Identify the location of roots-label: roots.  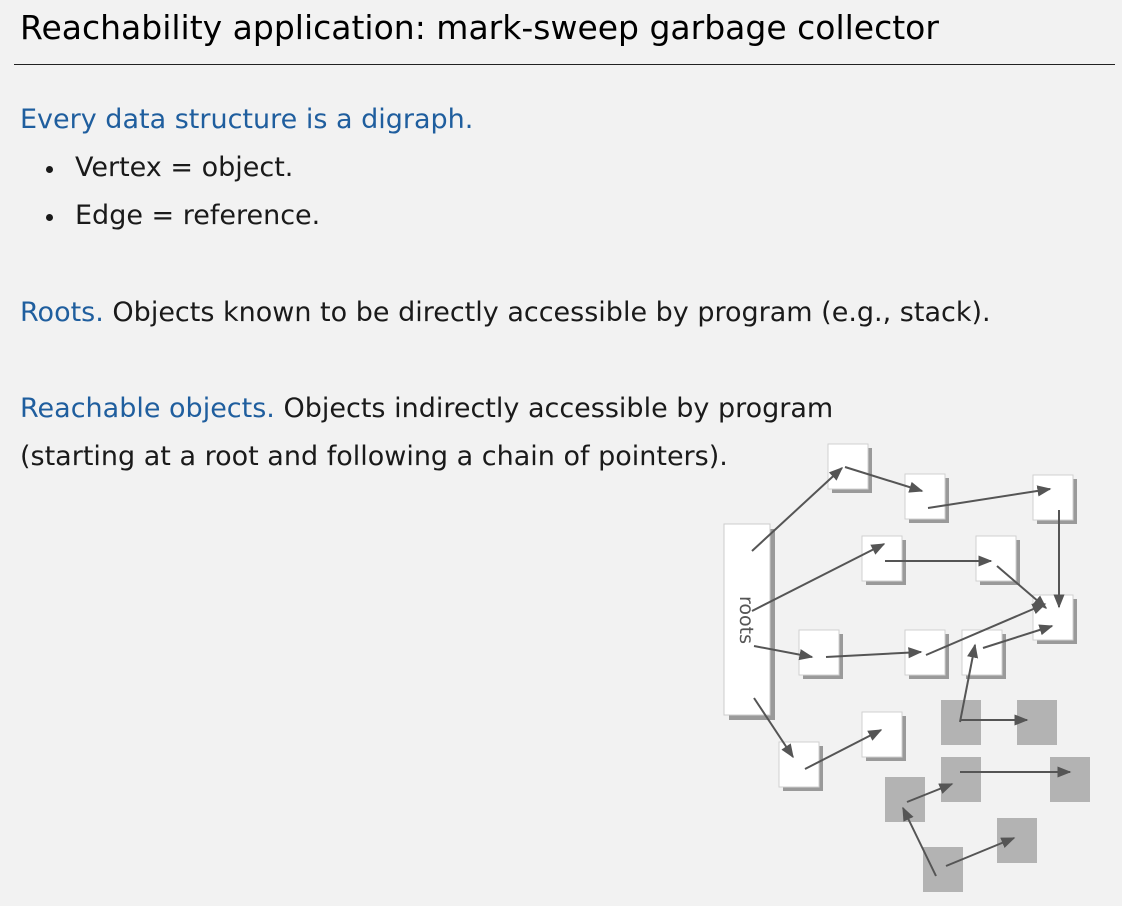
(746, 620).